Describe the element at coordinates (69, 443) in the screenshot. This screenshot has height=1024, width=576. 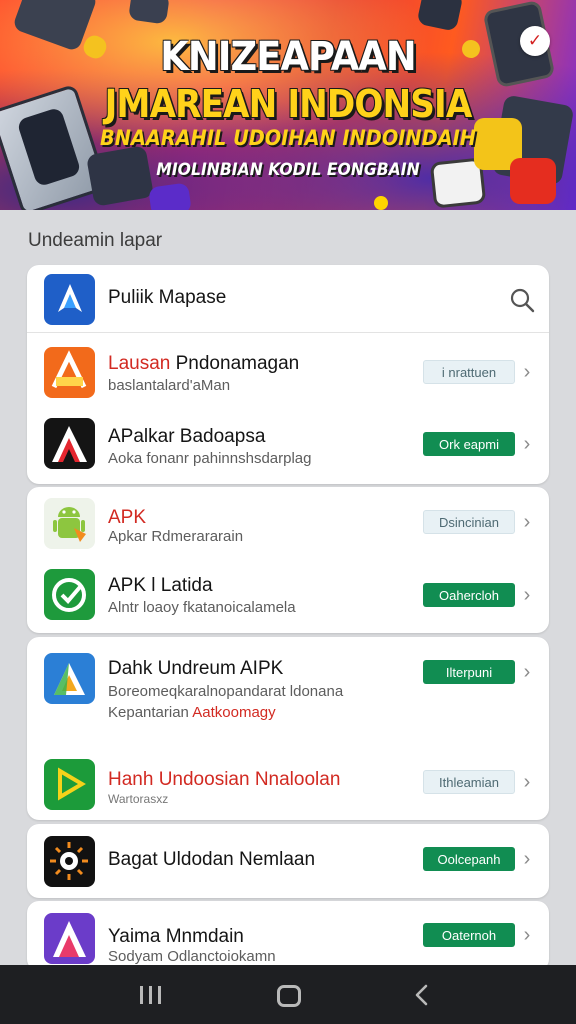
I see `red-a-logo-icon` at that location.